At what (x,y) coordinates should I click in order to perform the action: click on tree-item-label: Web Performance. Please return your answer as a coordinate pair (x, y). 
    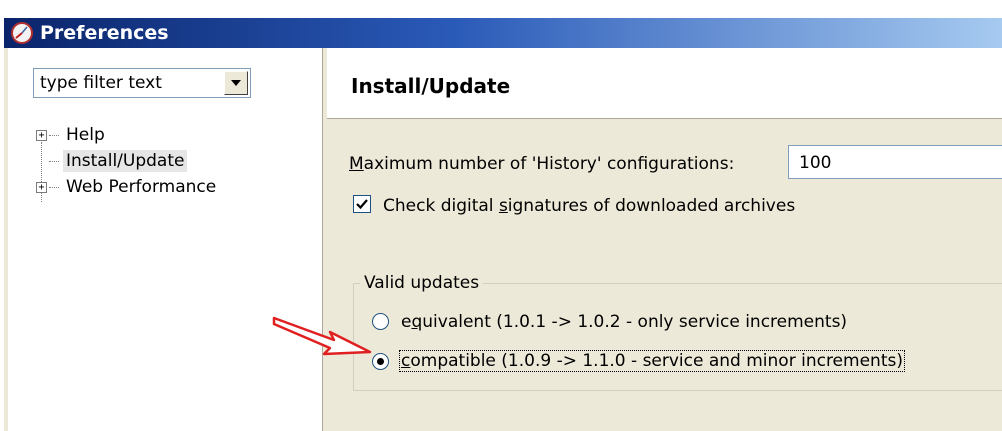
    Looking at the image, I should click on (141, 187).